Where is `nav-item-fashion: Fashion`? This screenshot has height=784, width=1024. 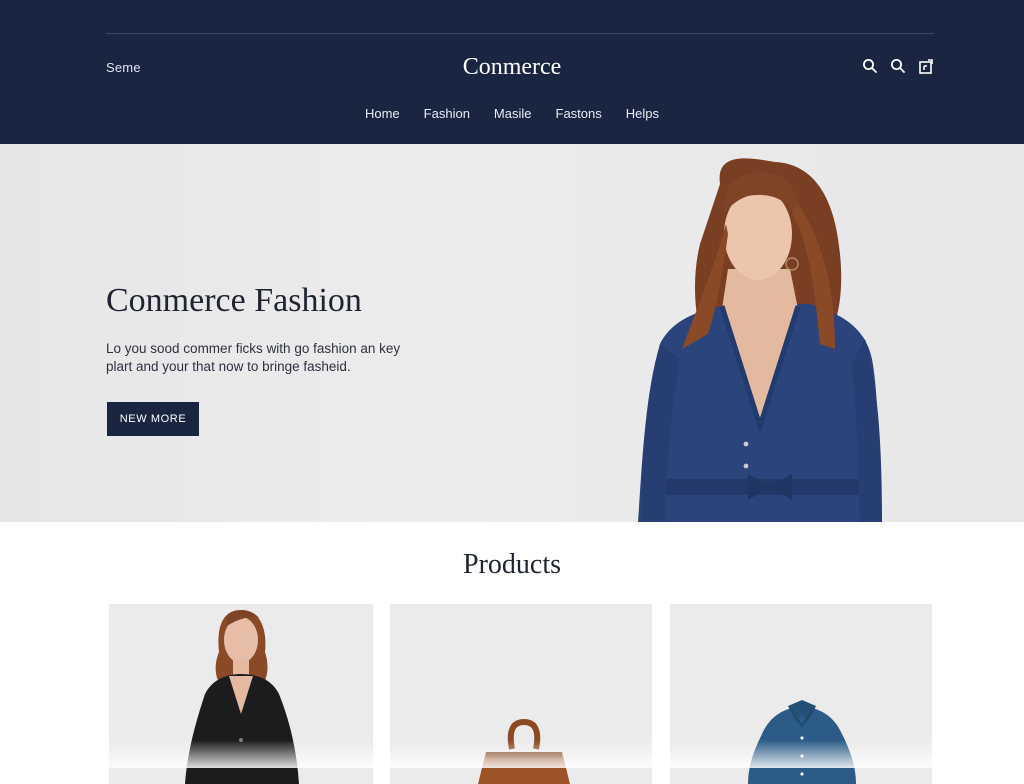 nav-item-fashion: Fashion is located at coordinates (447, 113).